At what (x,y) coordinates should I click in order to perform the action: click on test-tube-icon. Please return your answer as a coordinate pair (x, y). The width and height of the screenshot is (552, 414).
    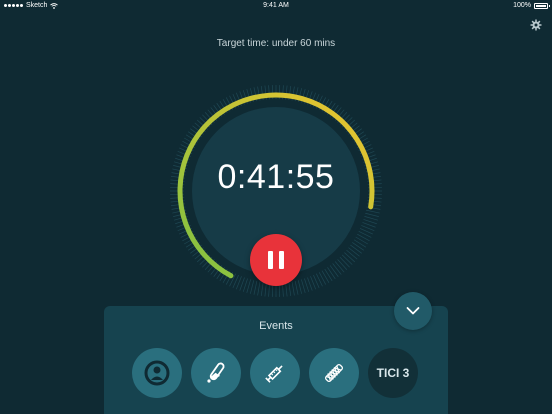
    Looking at the image, I should click on (216, 372).